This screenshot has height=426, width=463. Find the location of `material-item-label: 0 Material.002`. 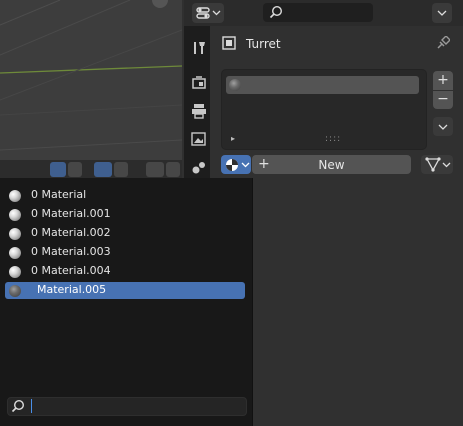

material-item-label: 0 Material.002 is located at coordinates (71, 232).